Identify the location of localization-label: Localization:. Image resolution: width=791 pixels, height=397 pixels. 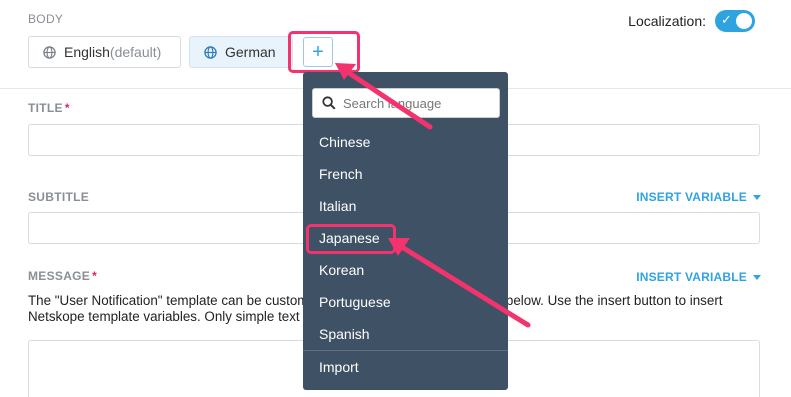
(667, 21).